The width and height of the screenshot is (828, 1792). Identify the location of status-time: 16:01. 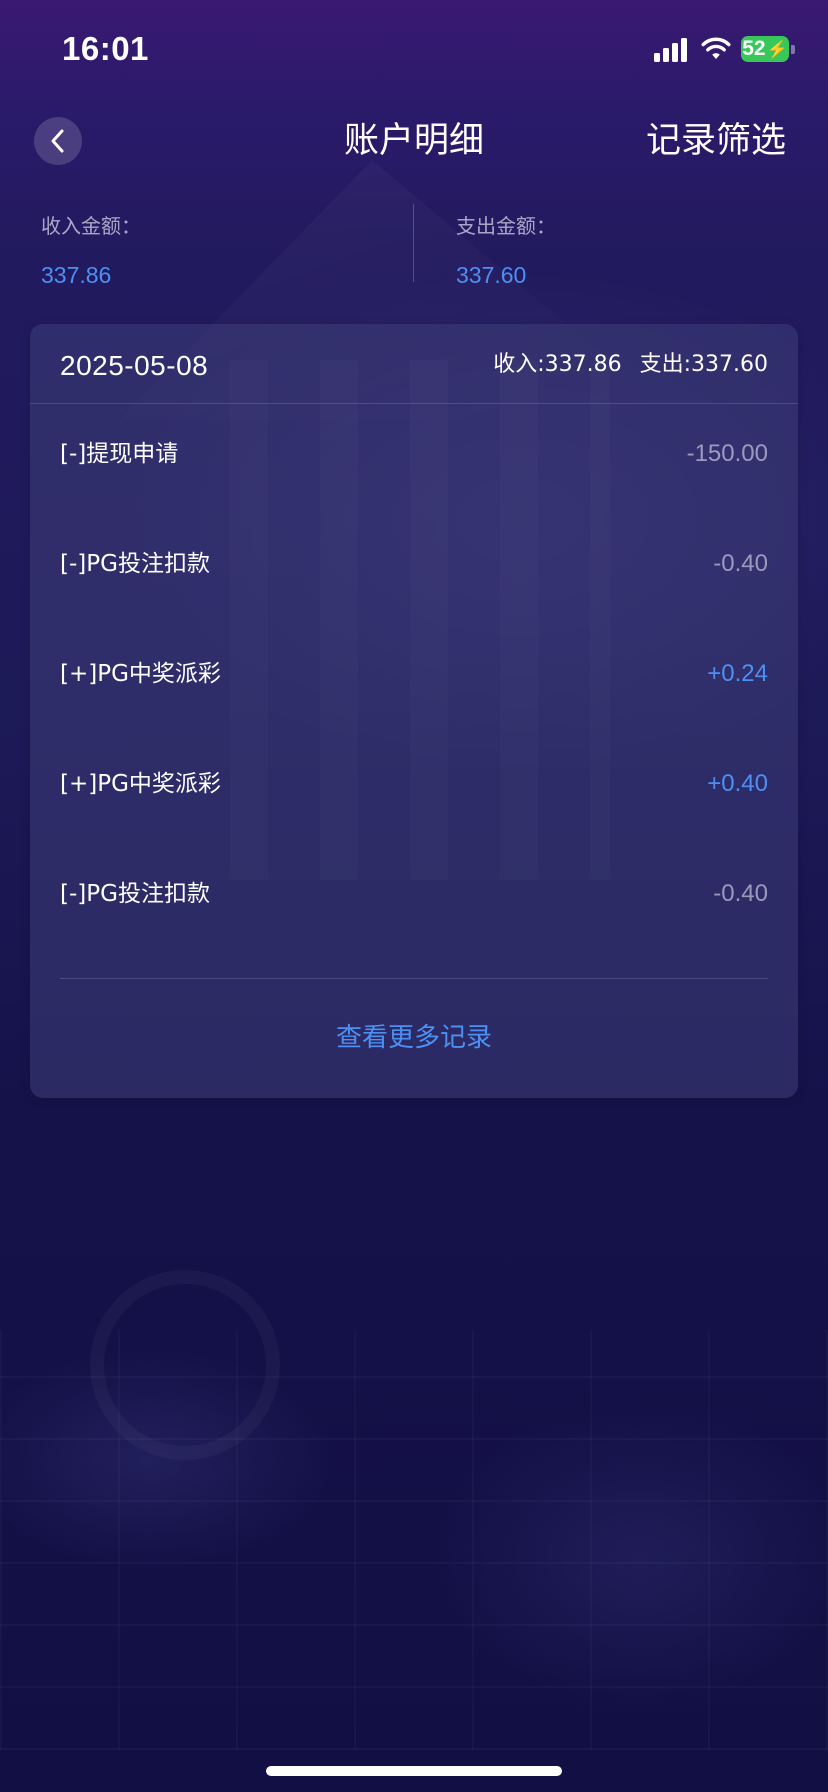
(105, 48).